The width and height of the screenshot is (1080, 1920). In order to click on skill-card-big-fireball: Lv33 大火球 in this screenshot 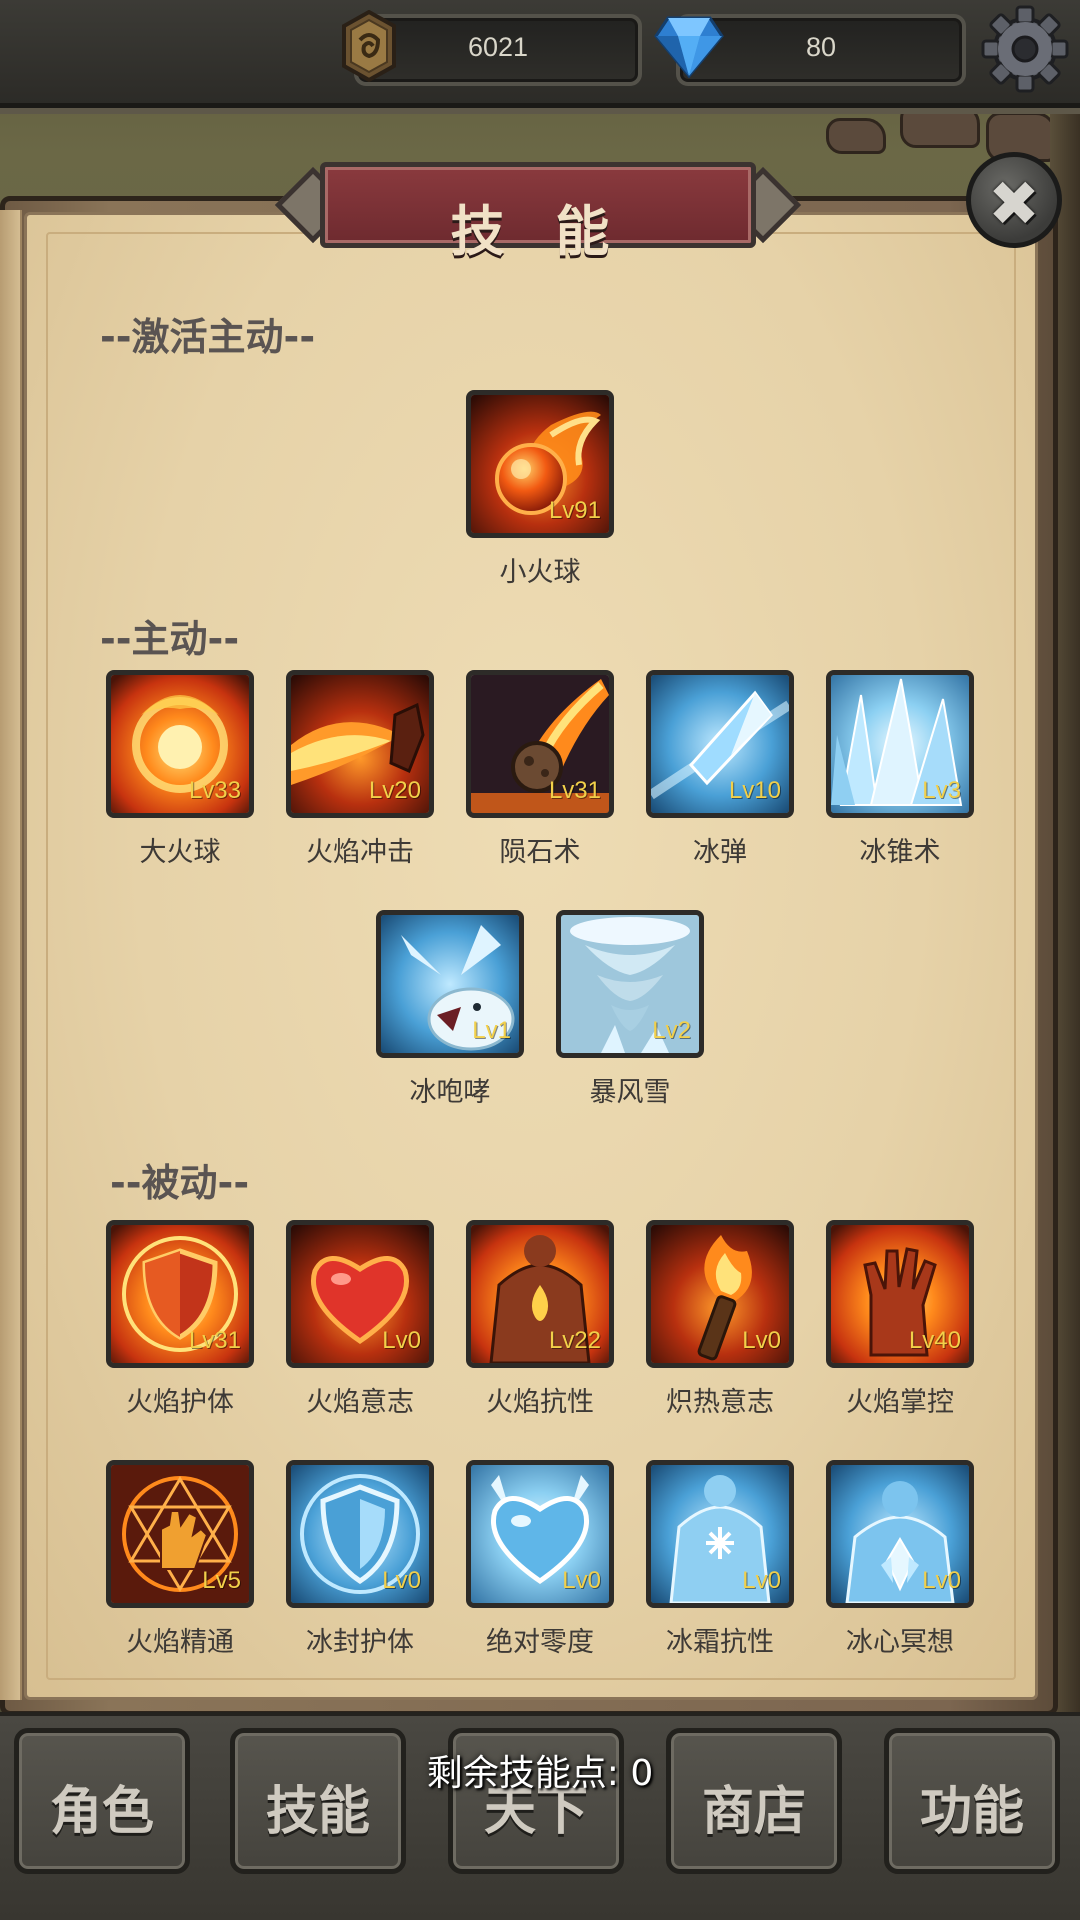, I will do `click(180, 769)`.